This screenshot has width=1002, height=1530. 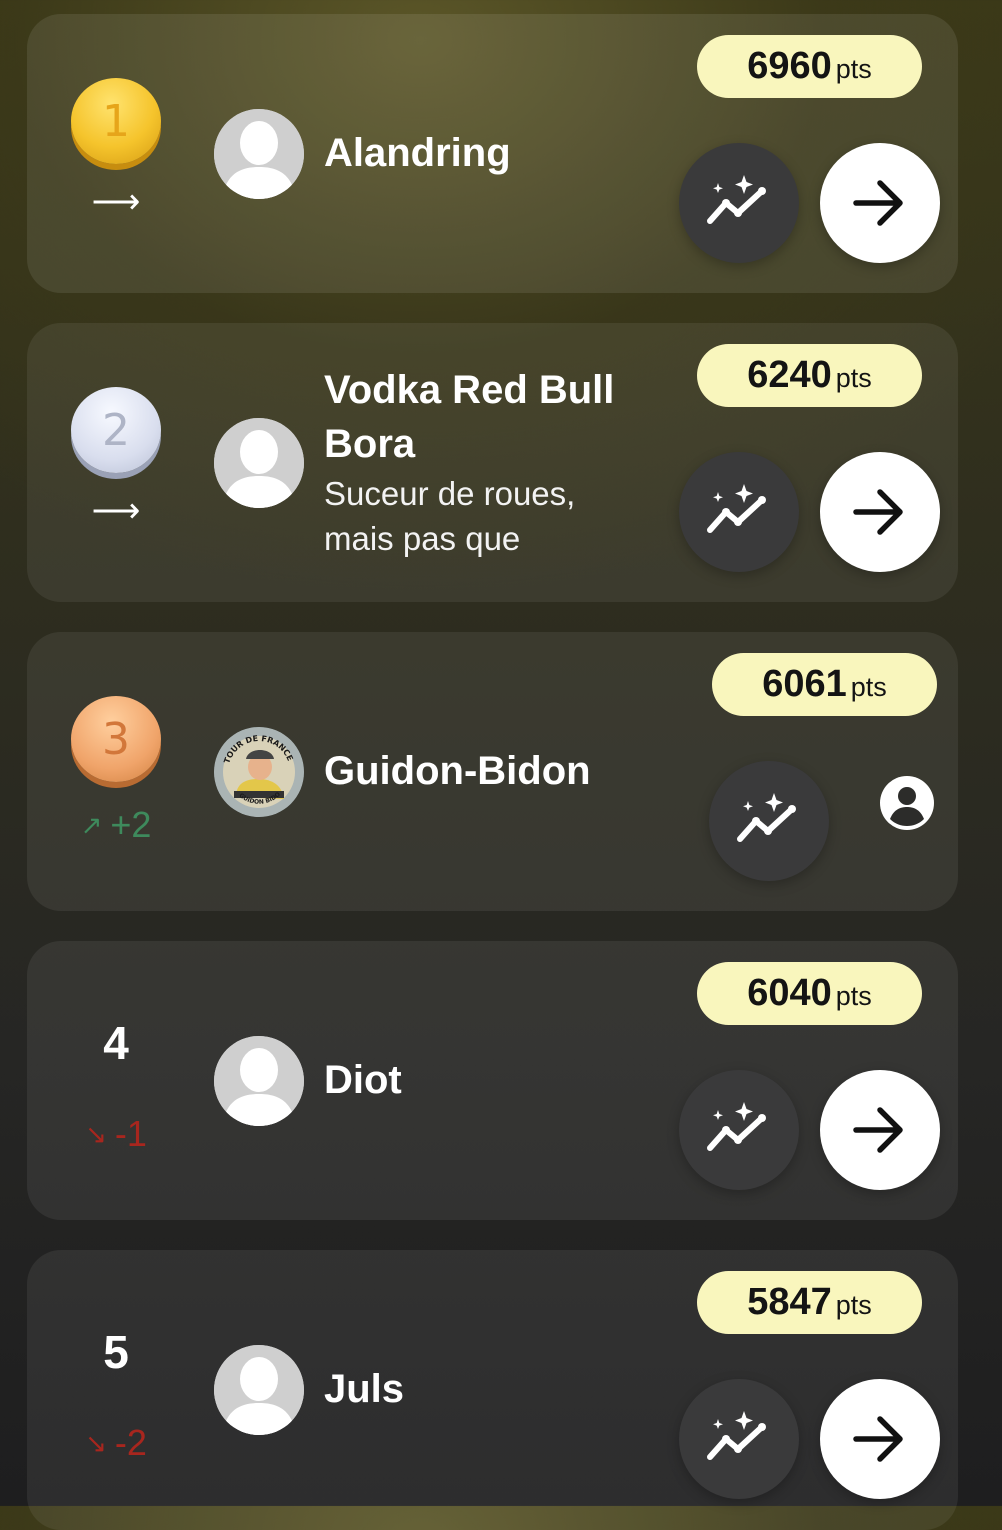 What do you see at coordinates (804, 684) in the screenshot?
I see `points-value: 6061` at bounding box center [804, 684].